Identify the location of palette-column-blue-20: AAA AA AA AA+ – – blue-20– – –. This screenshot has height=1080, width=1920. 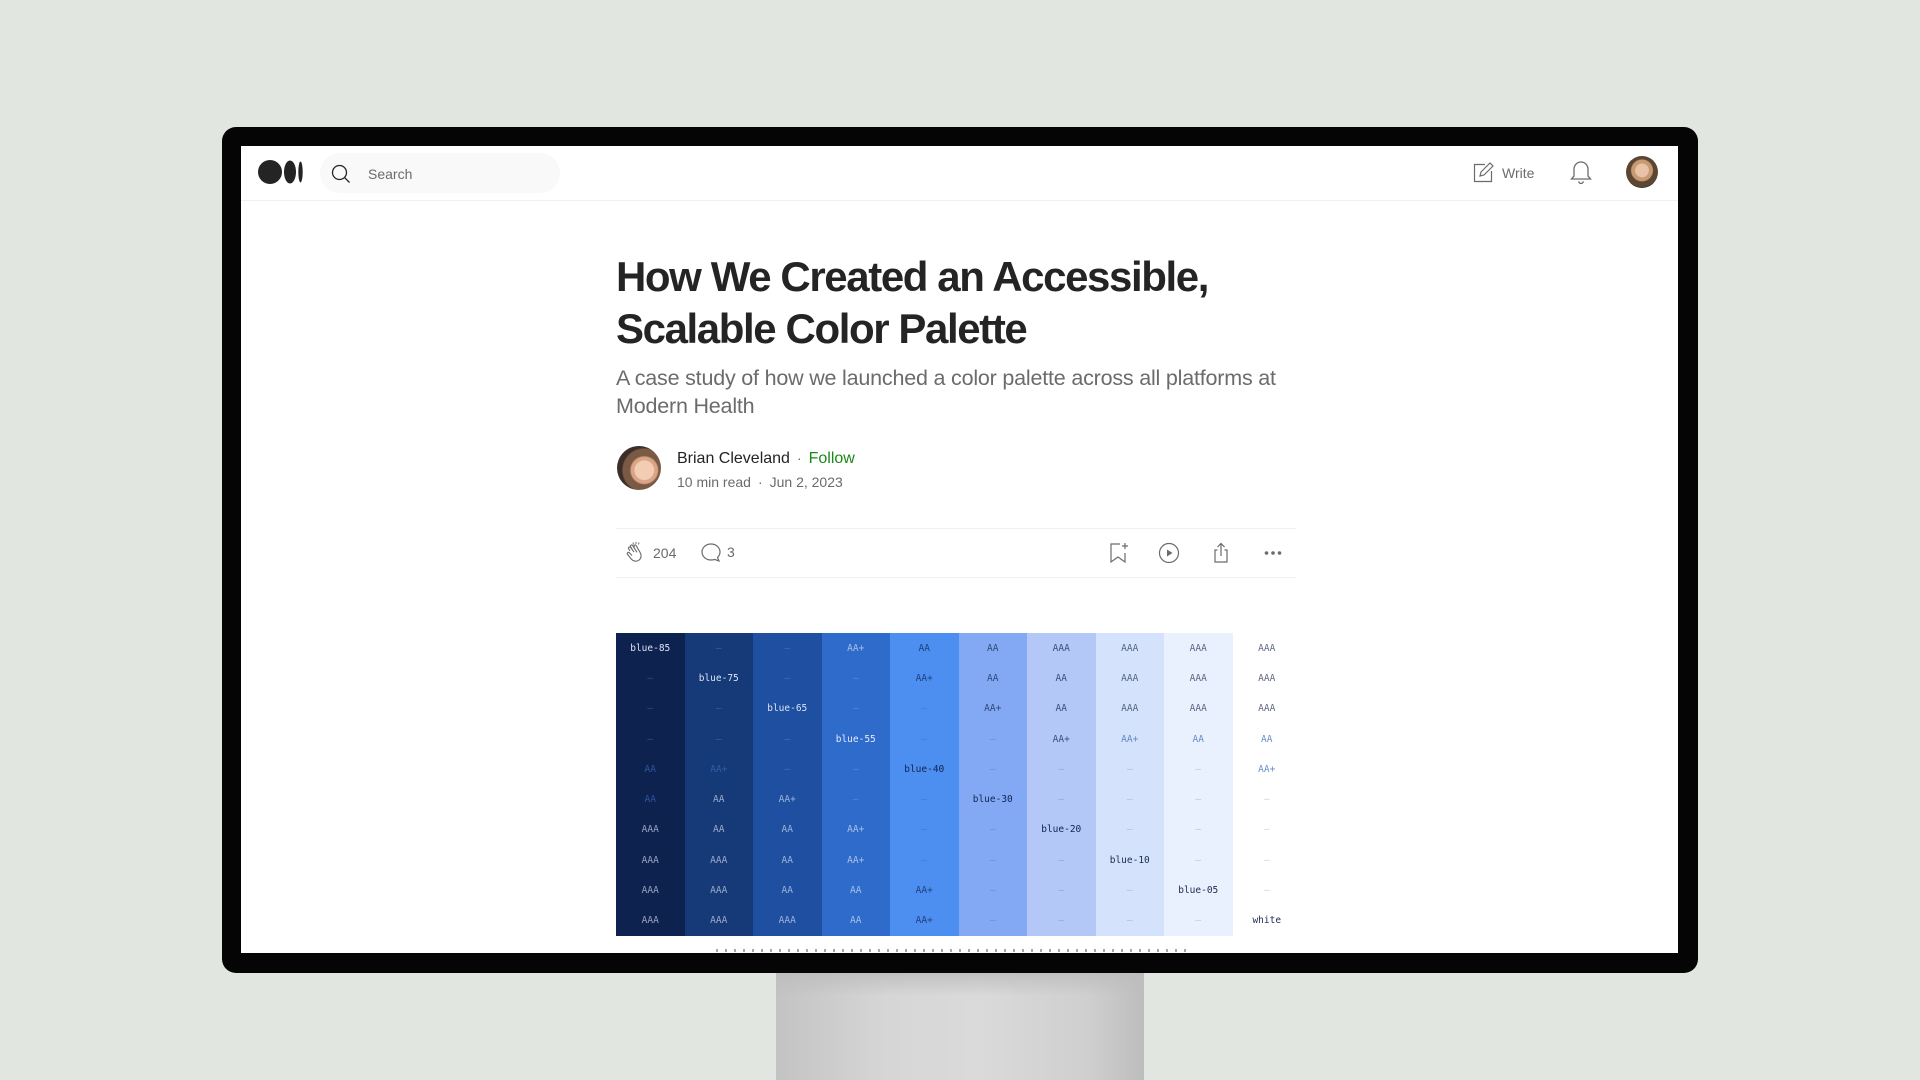
(1061, 784).